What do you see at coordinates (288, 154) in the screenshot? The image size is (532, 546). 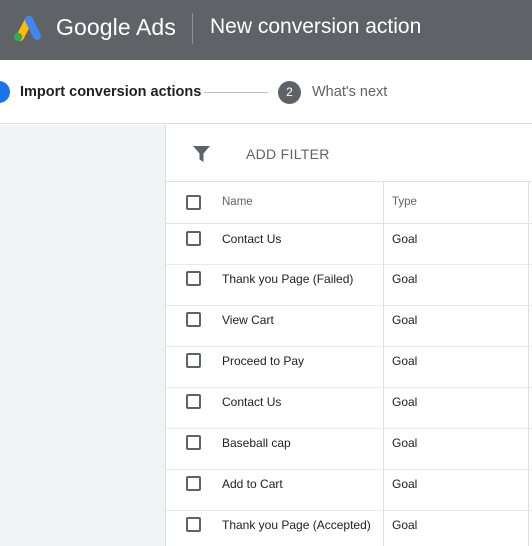 I see `add-filter-button: ADD FILTER` at bounding box center [288, 154].